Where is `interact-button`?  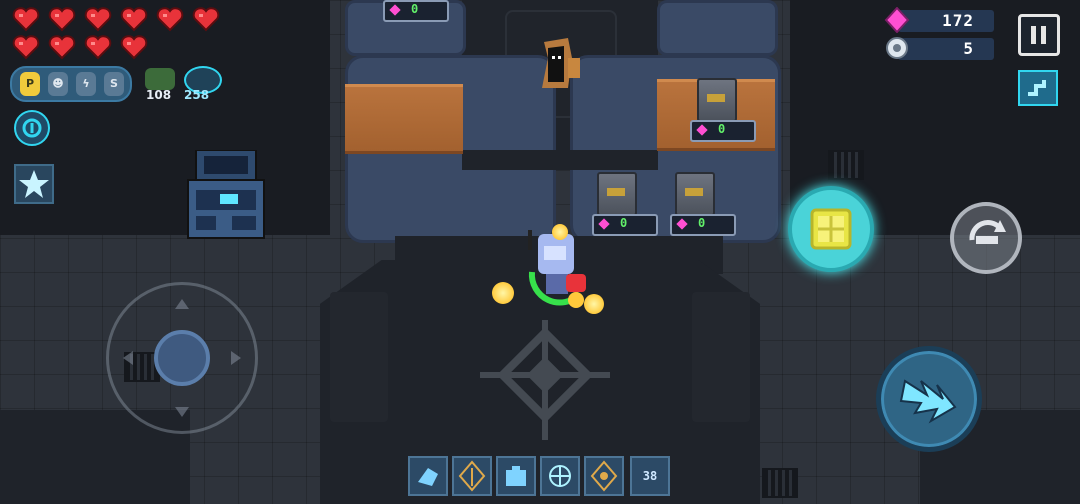 interact-button is located at coordinates (831, 229).